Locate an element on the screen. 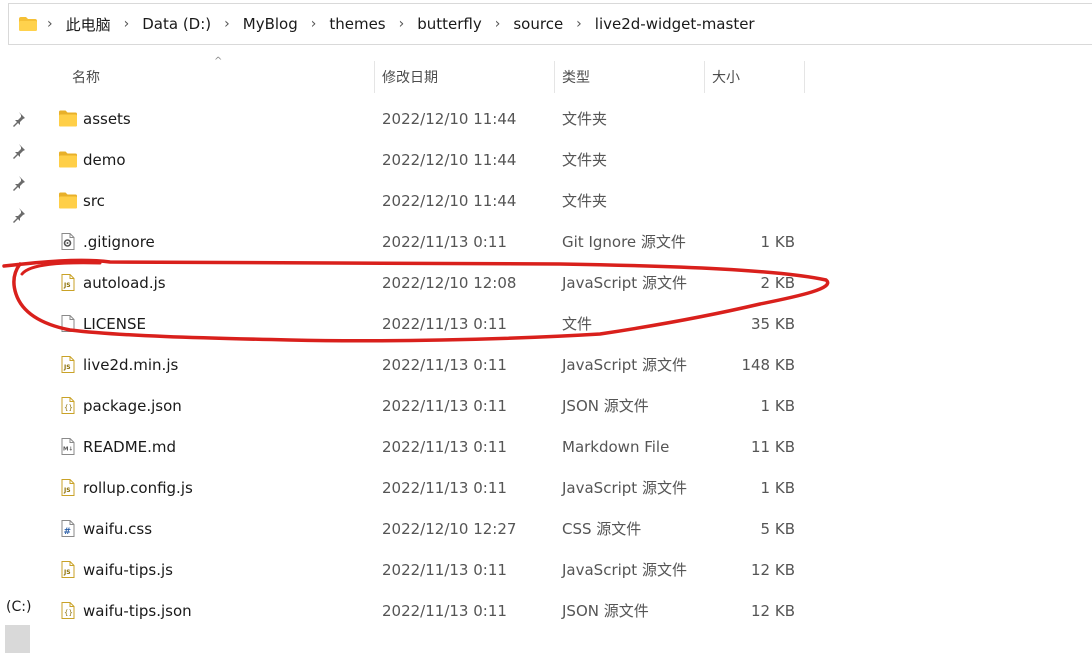 This screenshot has height=656, width=1092. file-row: src 2022/12/10 11:44 文件夹 is located at coordinates (435, 200).